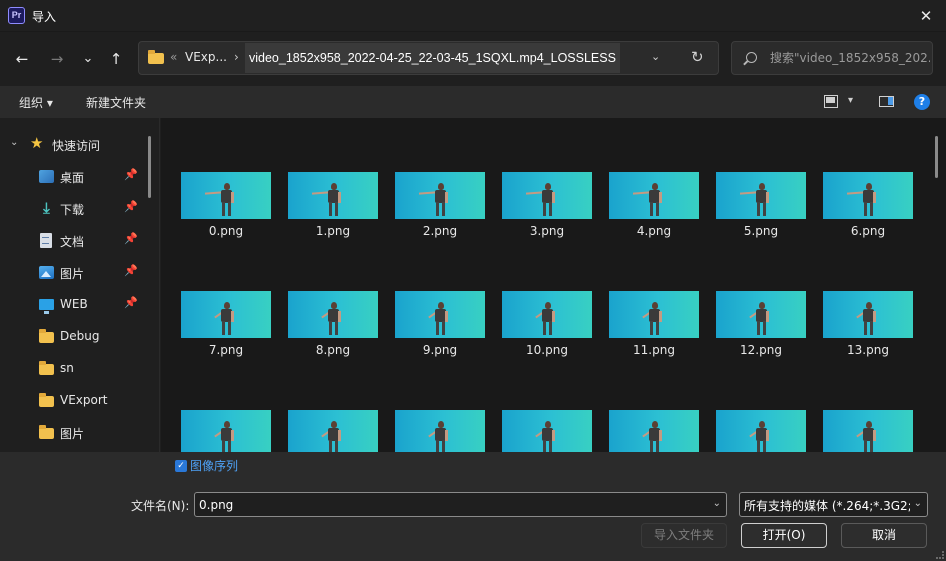 Image resolution: width=946 pixels, height=561 pixels. I want to click on file-item: 1.png, so click(333, 212).